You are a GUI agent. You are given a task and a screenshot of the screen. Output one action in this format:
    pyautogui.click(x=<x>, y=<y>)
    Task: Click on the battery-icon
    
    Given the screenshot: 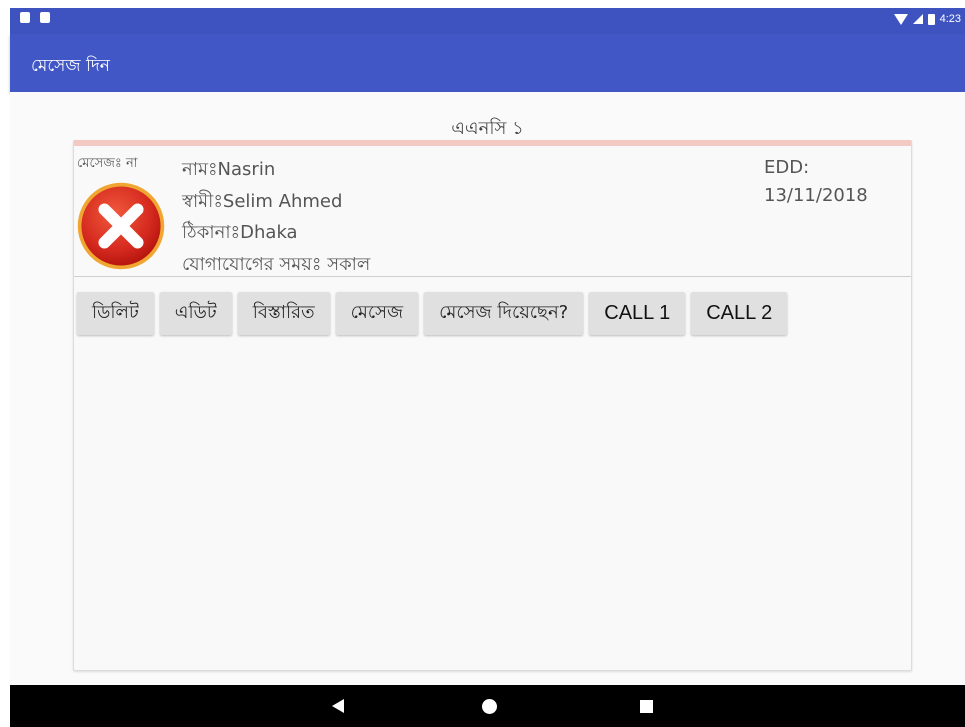 What is the action you would take?
    pyautogui.click(x=931, y=19)
    